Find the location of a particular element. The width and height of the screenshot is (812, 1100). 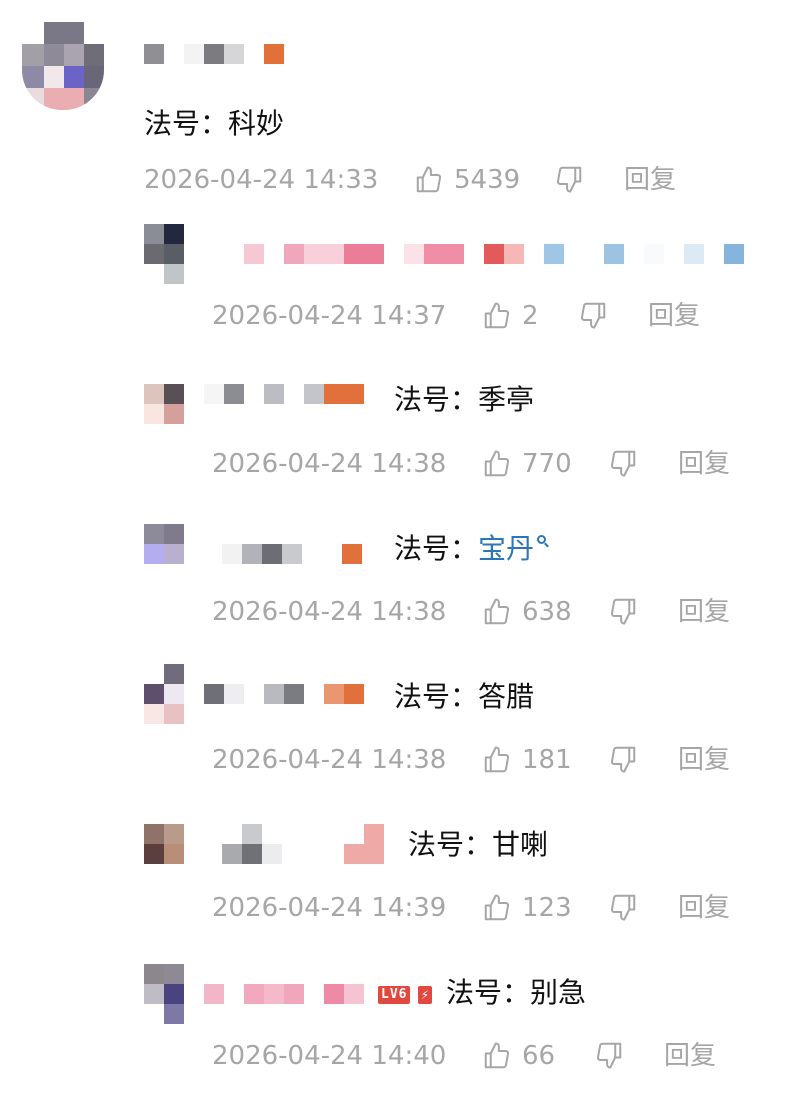

like-button: 770 is located at coordinates (527, 464).